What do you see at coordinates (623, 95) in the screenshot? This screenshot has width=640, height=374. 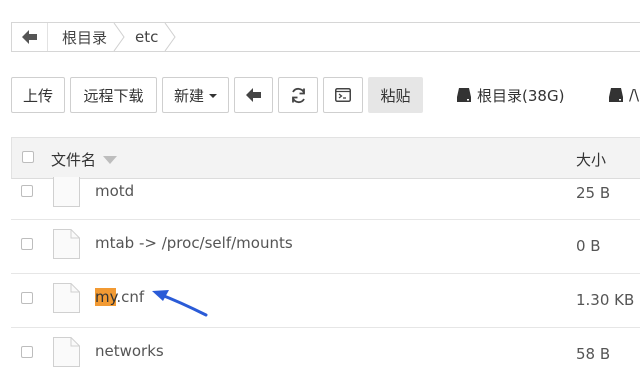 I see `disk-second: /\` at bounding box center [623, 95].